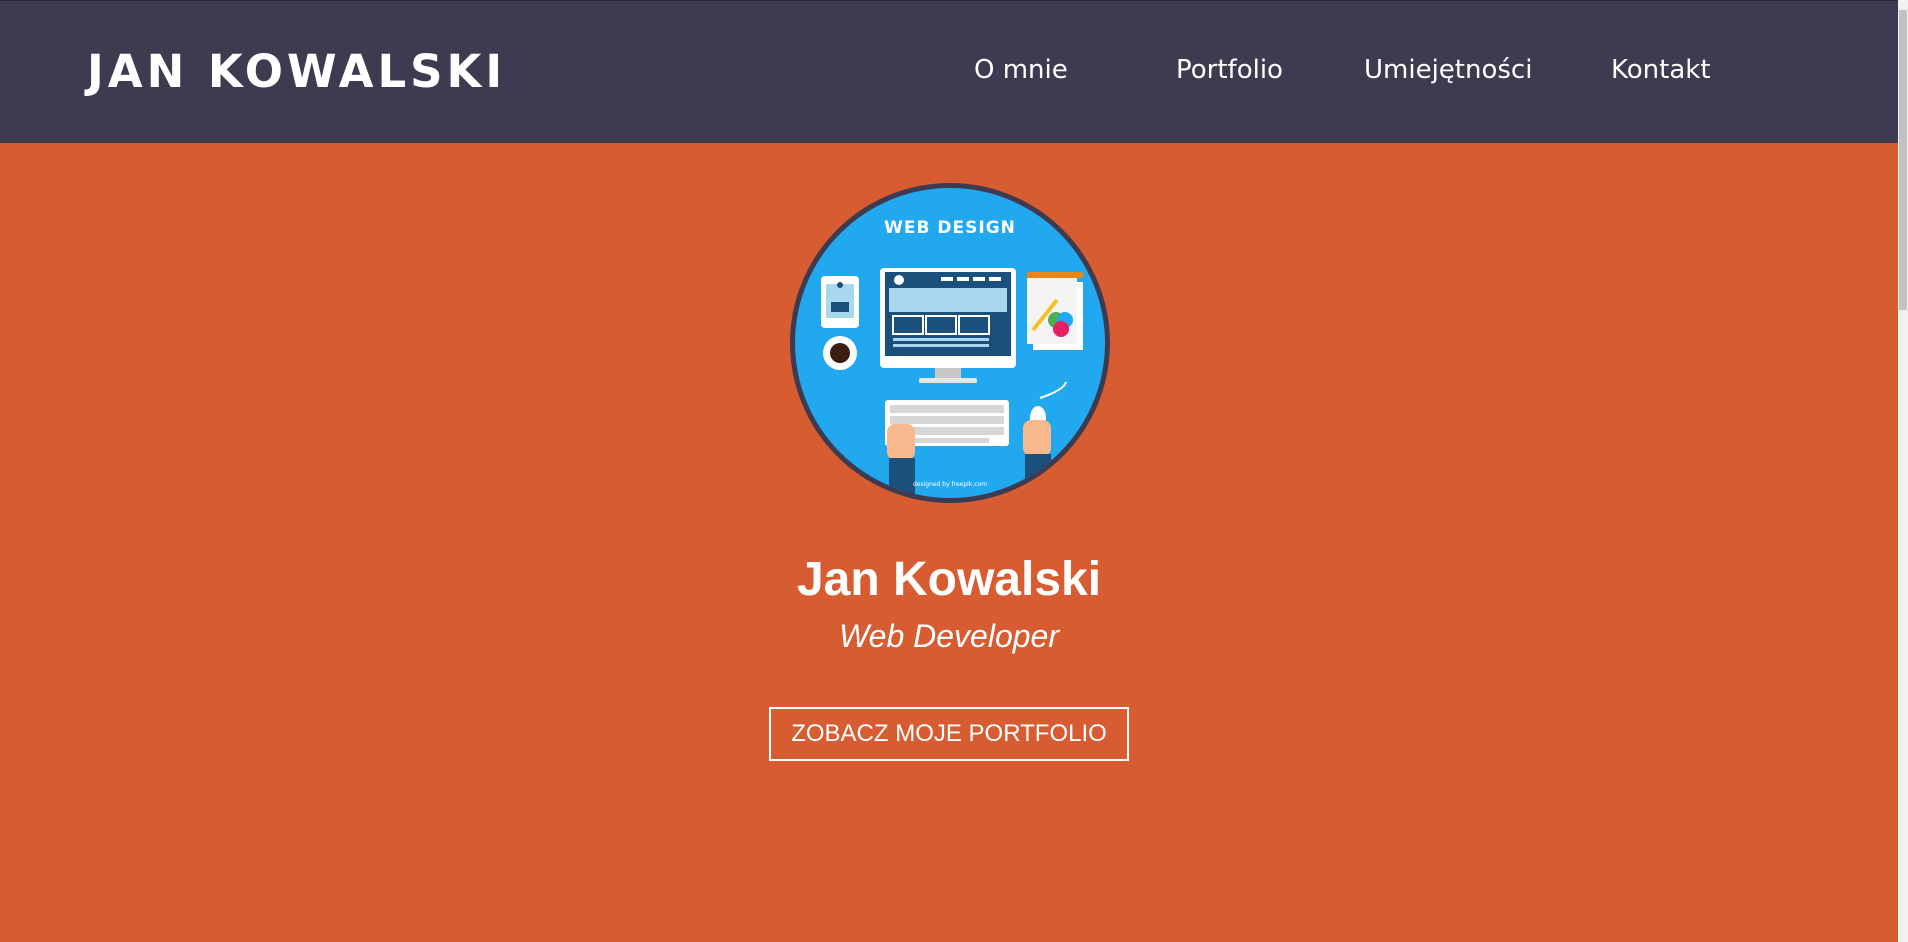  I want to click on hero-name: Jan Kowalski, so click(949, 579).